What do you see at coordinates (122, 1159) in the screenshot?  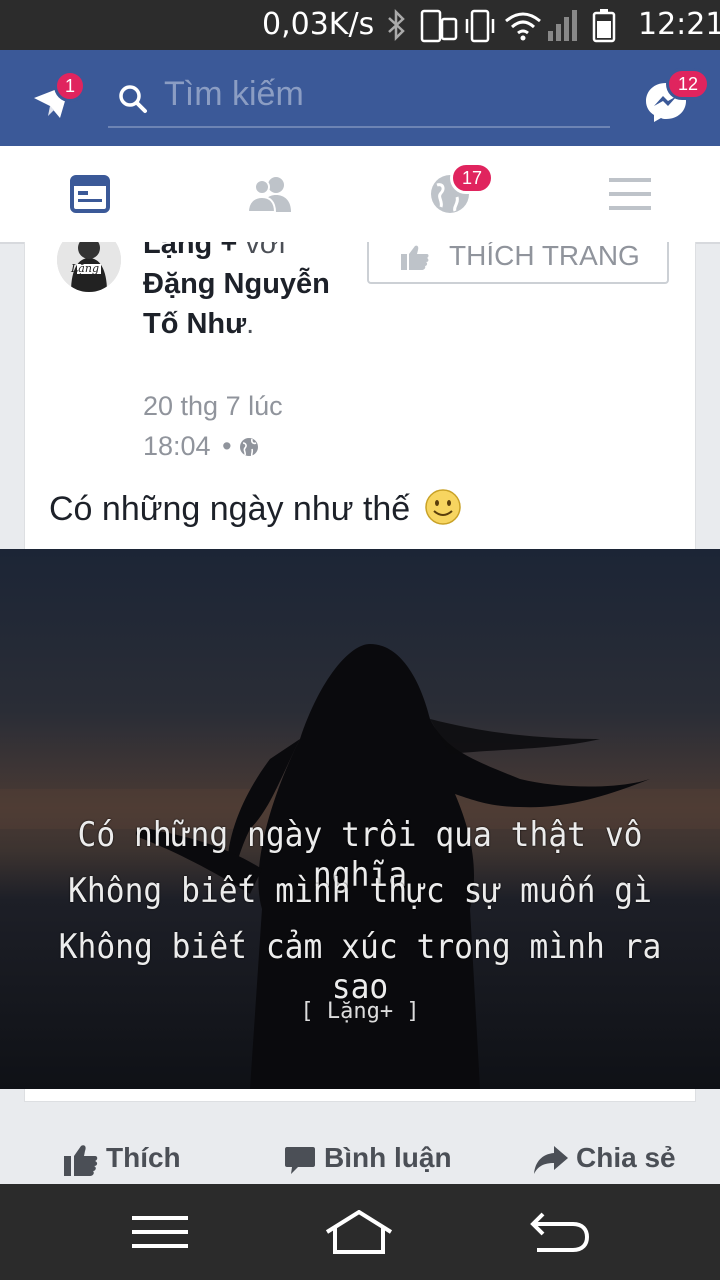 I see `like-button: Thích` at bounding box center [122, 1159].